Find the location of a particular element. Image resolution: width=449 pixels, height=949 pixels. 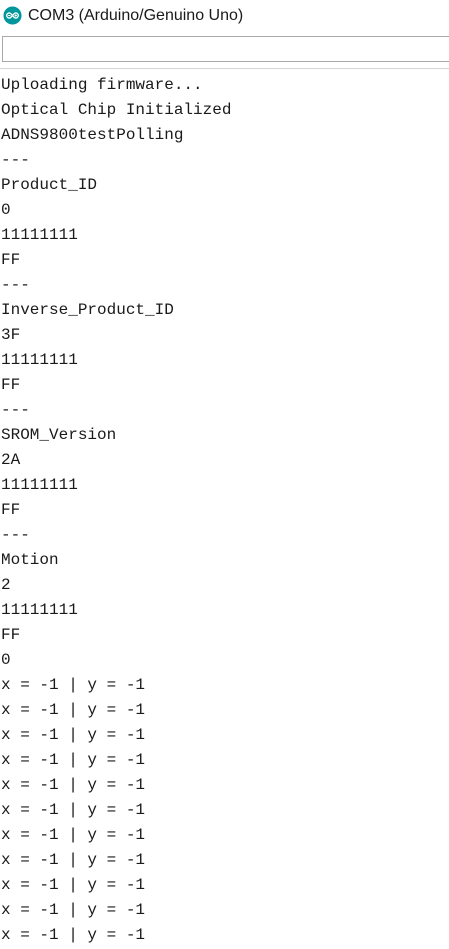

serial-line: SROM_Version is located at coordinates (59, 435).